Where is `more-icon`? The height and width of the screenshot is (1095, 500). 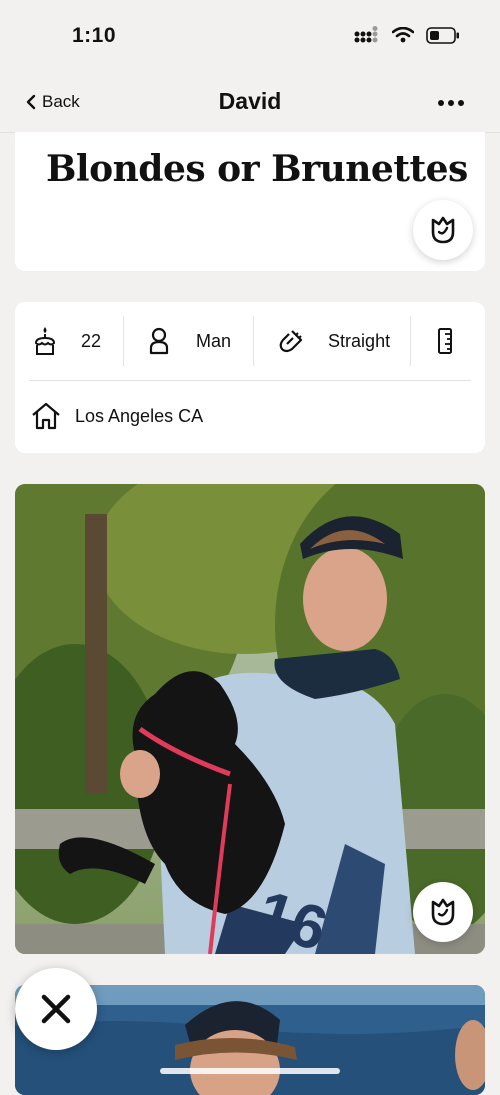 more-icon is located at coordinates (451, 103).